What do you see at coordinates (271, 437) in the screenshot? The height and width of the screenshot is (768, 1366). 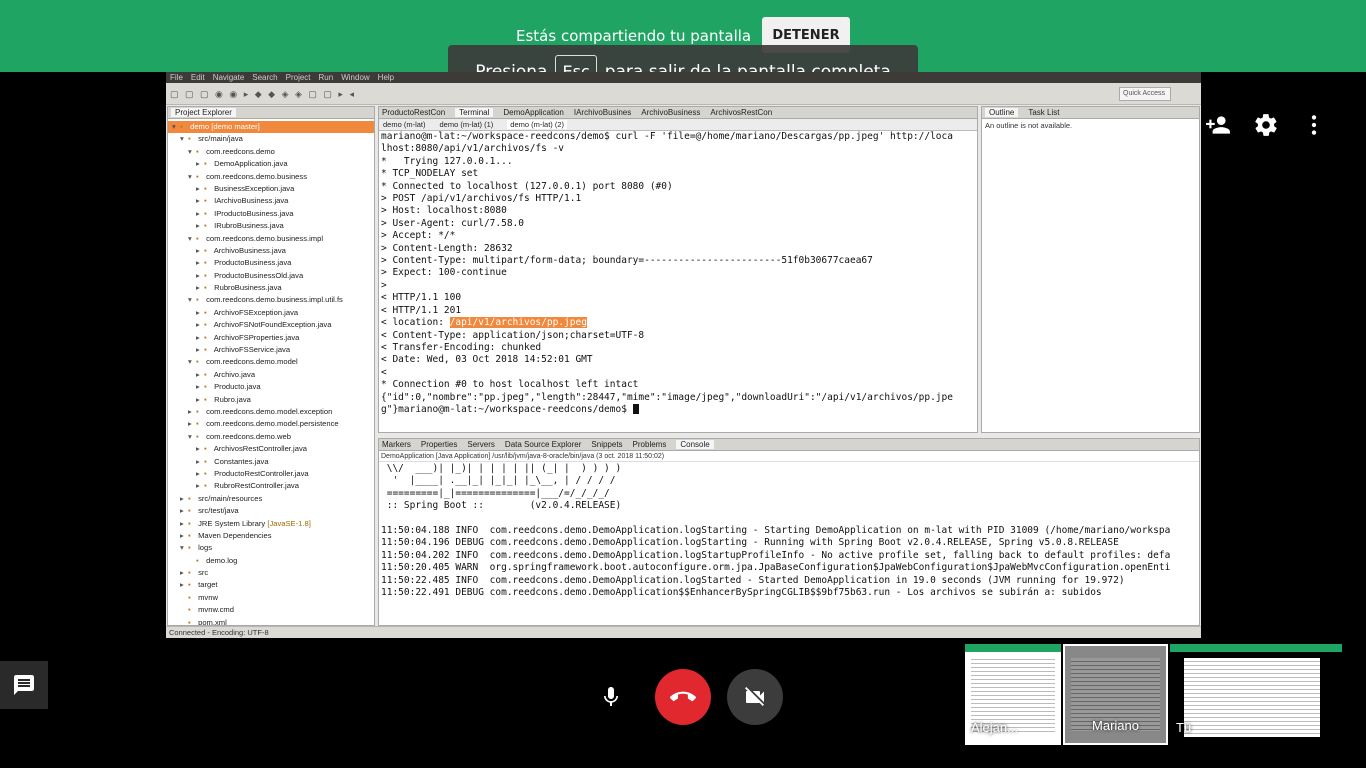 I see `tree-item: ▾ ▪ com.reedcons.demo.web` at bounding box center [271, 437].